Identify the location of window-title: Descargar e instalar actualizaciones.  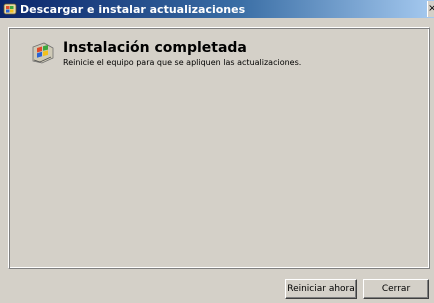
(133, 9).